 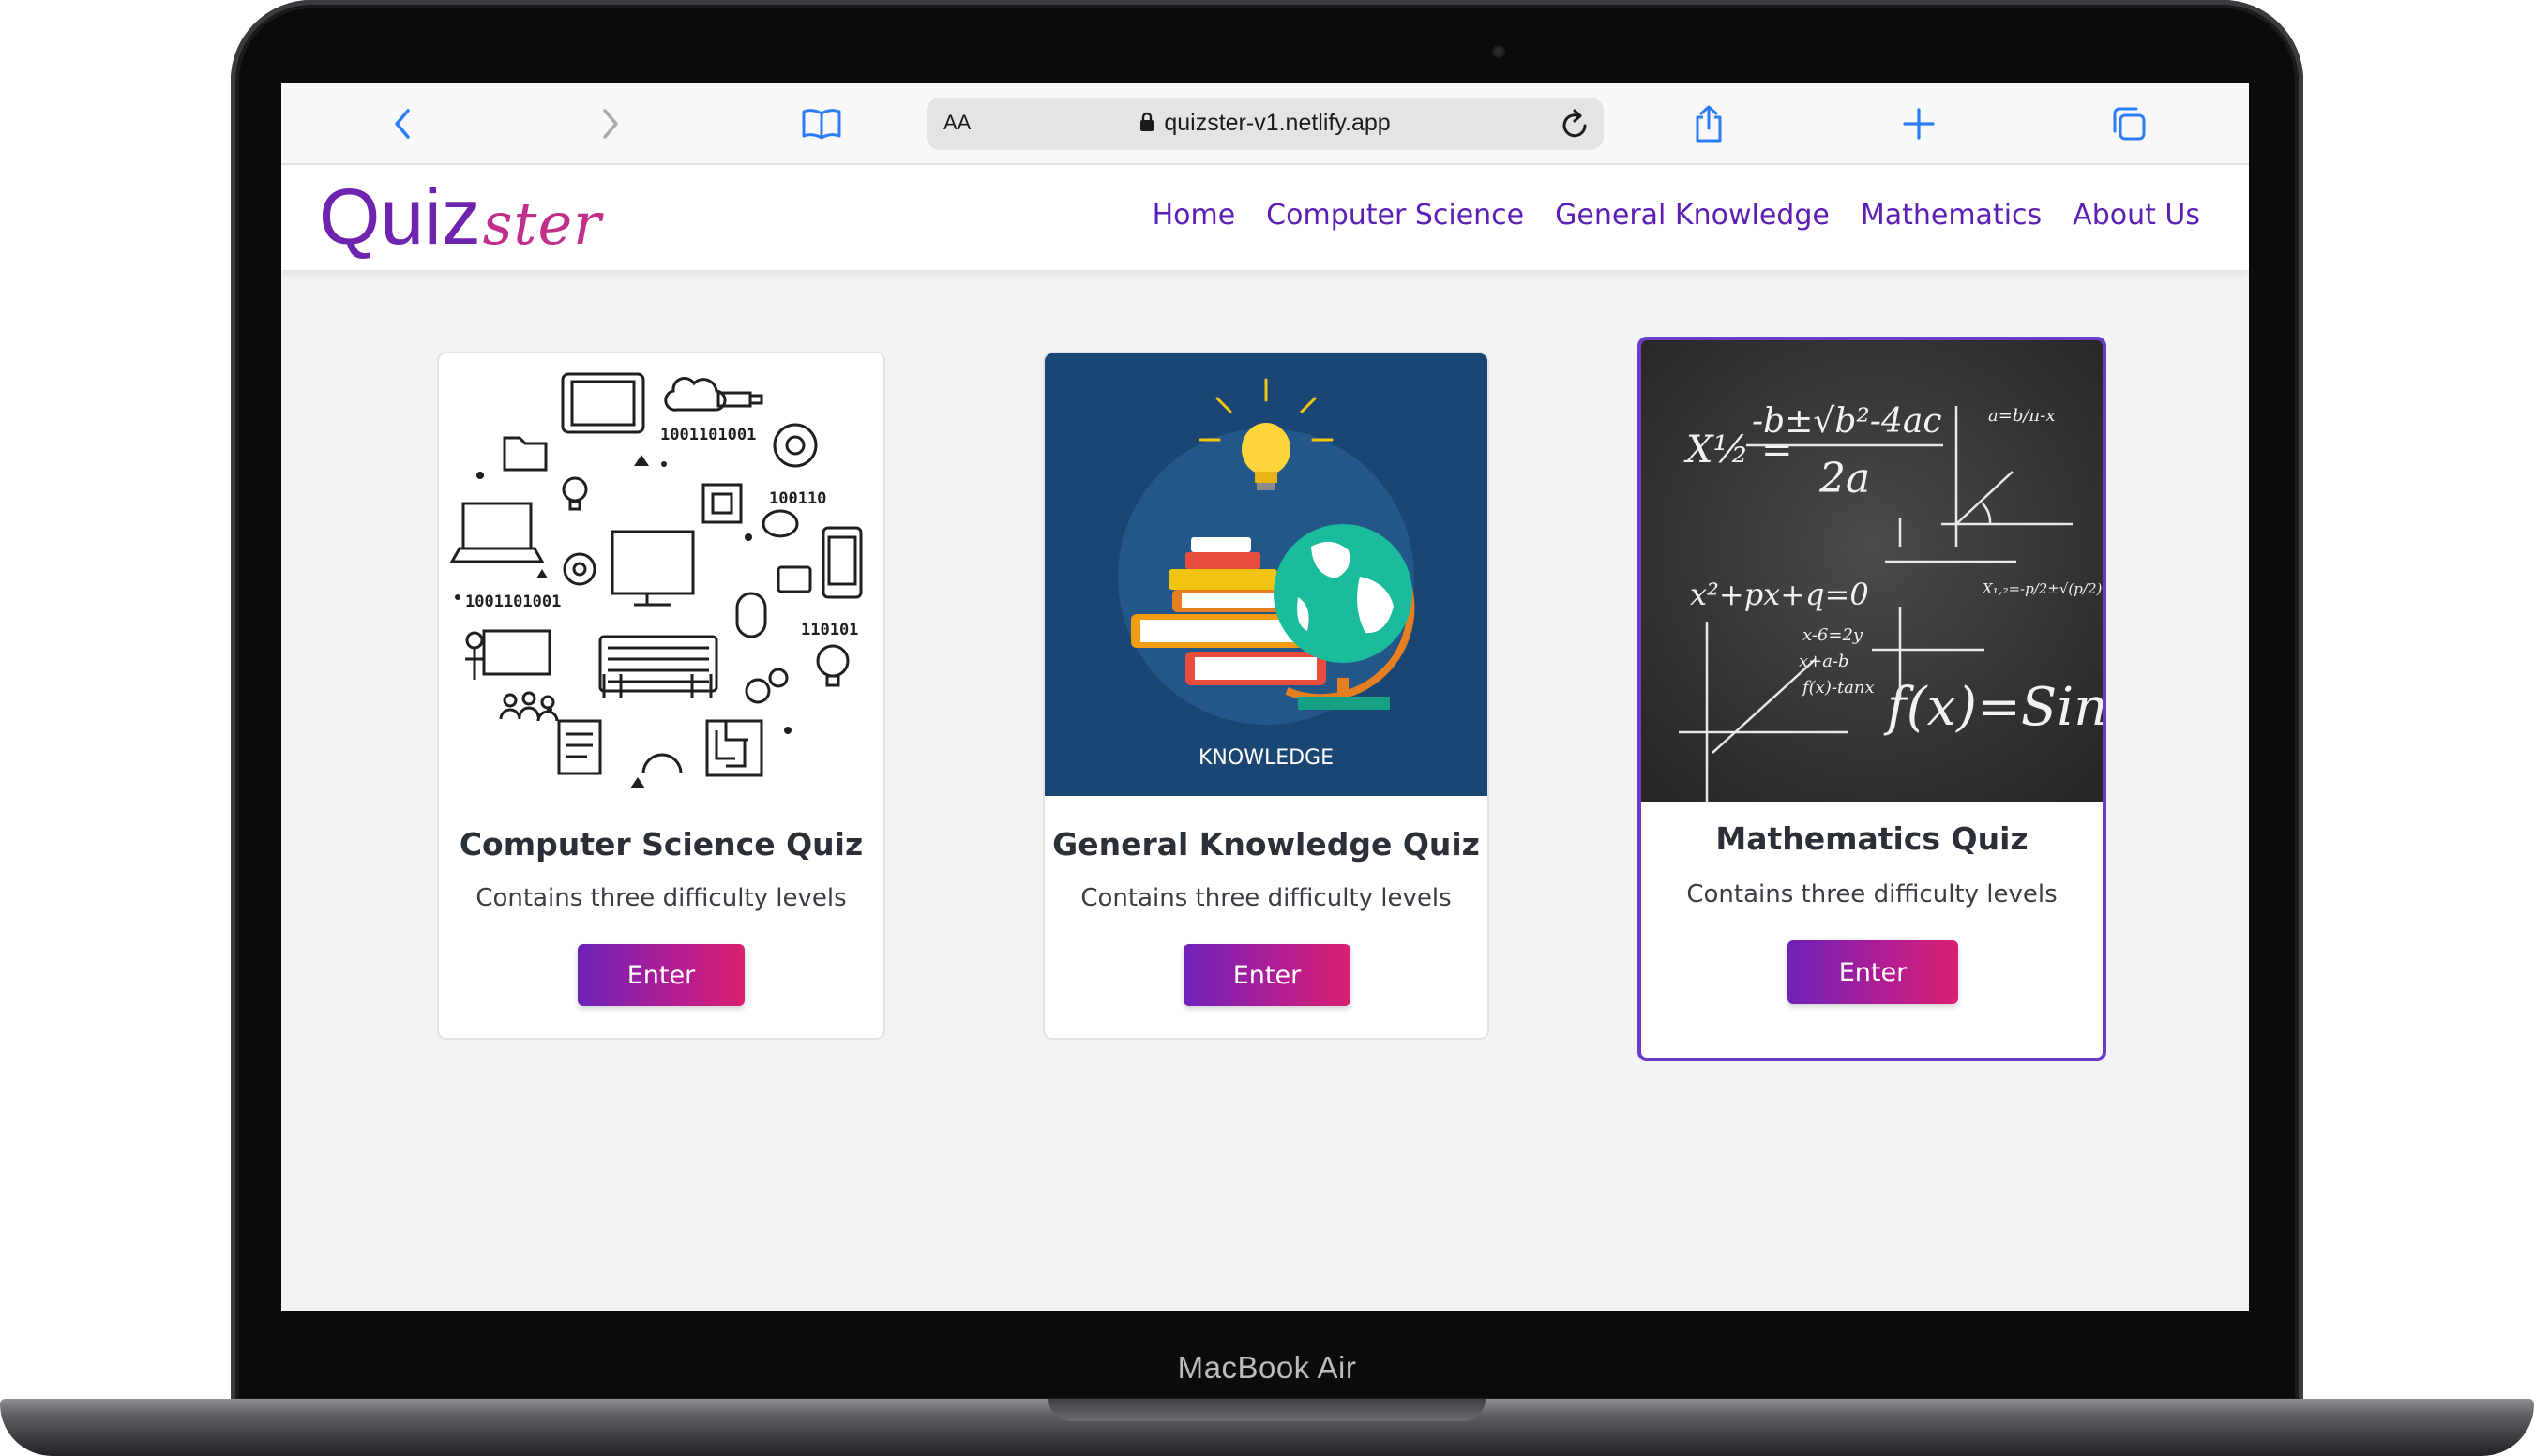 I want to click on back-icon, so click(x=402, y=124).